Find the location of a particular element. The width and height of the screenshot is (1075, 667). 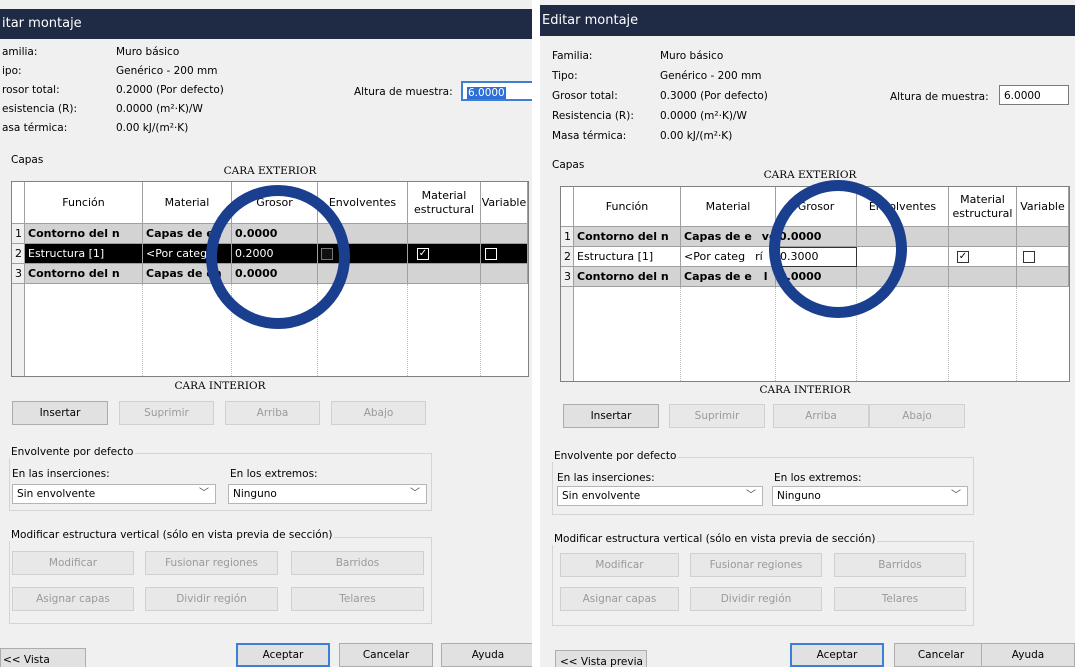

row-material: Capas de evol is located at coordinates (728, 237).